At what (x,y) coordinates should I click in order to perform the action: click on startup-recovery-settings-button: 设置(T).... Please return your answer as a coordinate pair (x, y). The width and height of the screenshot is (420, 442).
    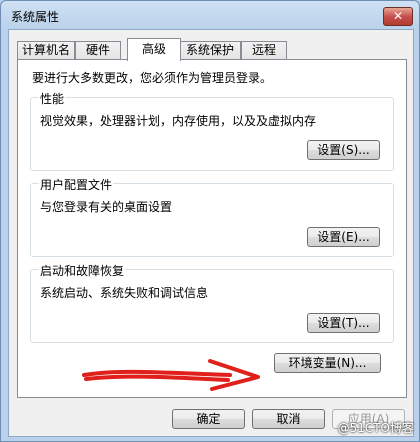
    Looking at the image, I should click on (343, 323).